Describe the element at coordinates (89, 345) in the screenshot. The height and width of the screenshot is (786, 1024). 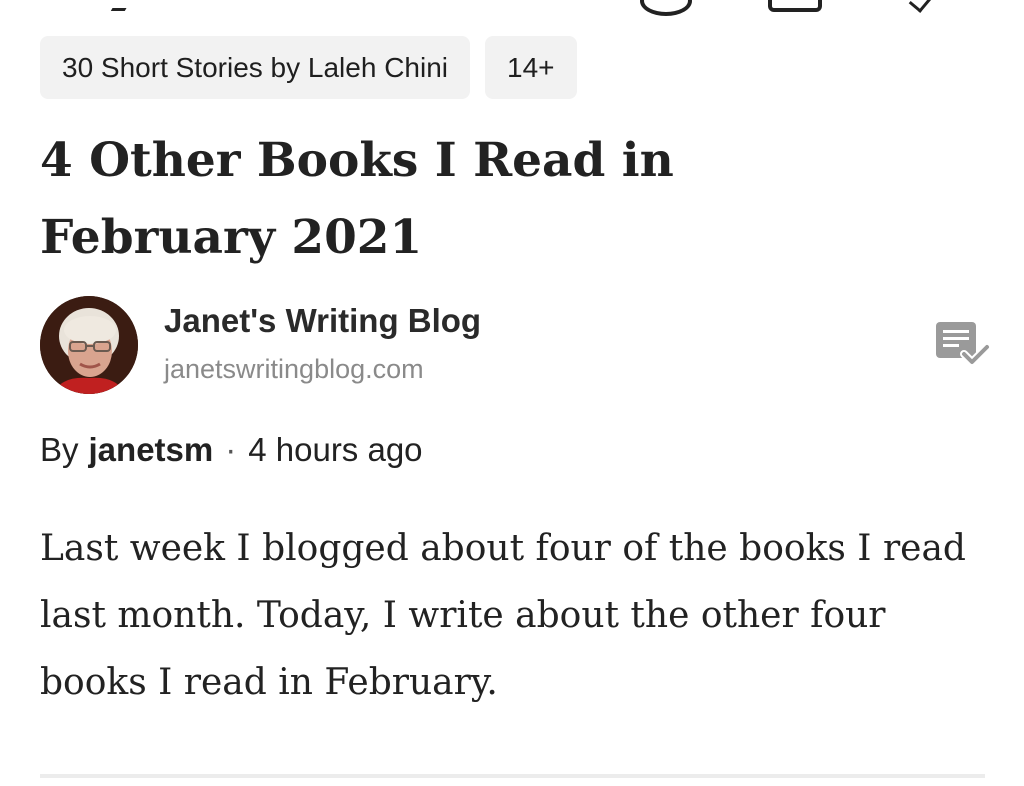
I see `author-avatar` at that location.